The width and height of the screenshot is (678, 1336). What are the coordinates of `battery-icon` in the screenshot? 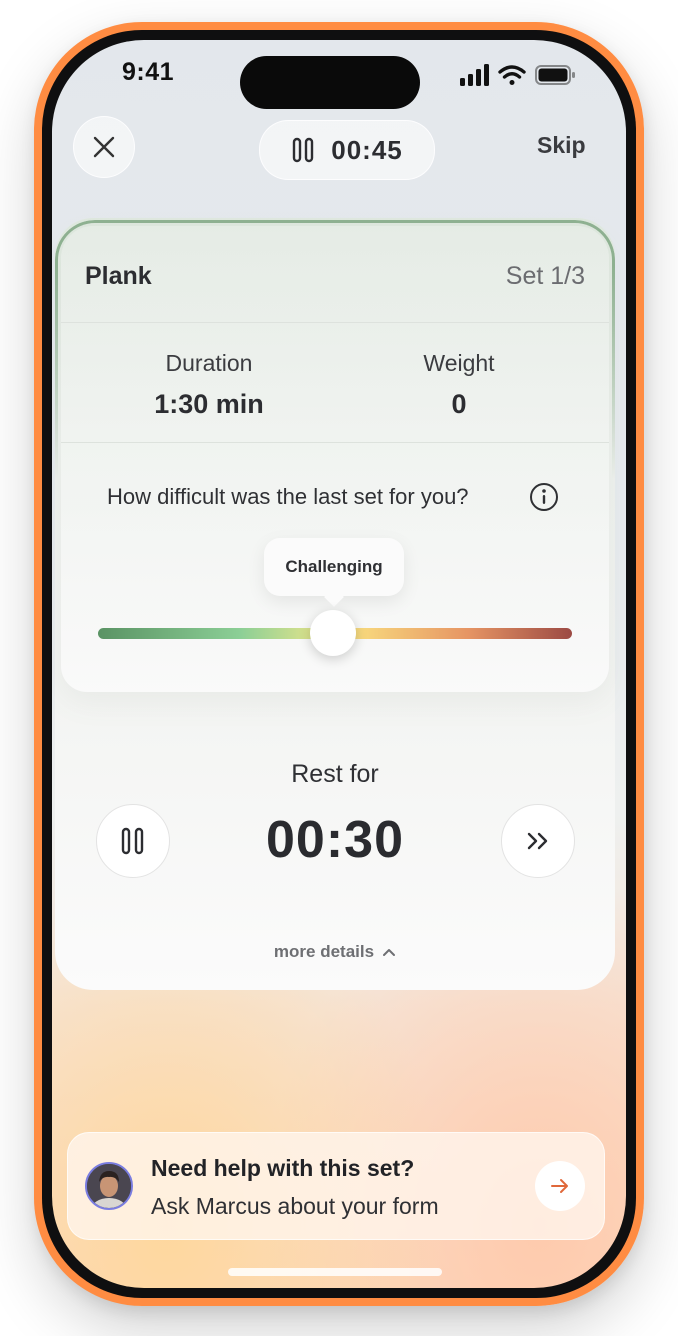 It's located at (555, 75).